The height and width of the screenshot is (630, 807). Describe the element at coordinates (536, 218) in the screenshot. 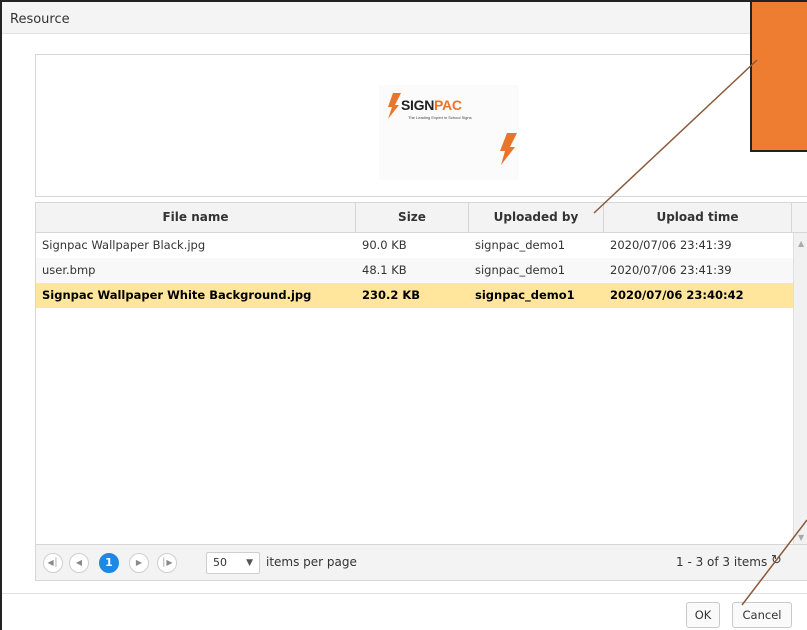

I see `column-header-uploaded-by: Uploaded by` at that location.